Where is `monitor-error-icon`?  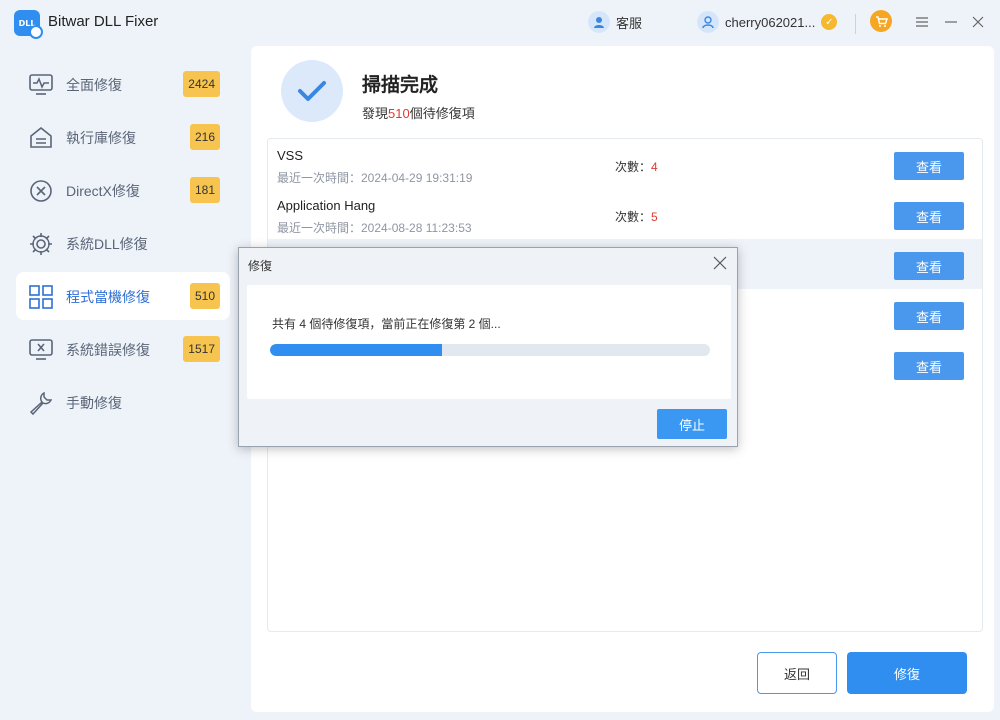 monitor-error-icon is located at coordinates (41, 349).